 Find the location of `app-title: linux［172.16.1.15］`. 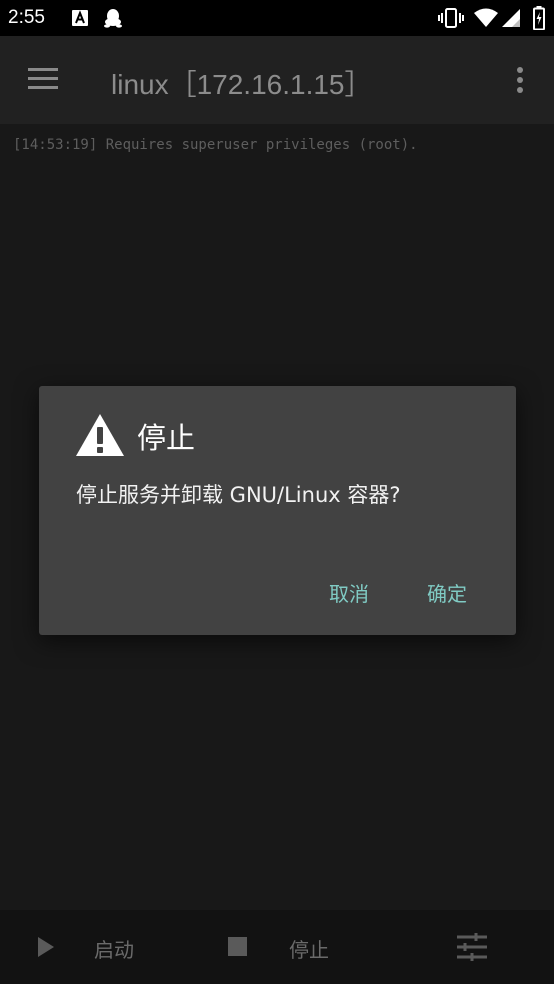

app-title: linux［172.16.1.15］ is located at coordinates (242, 84).